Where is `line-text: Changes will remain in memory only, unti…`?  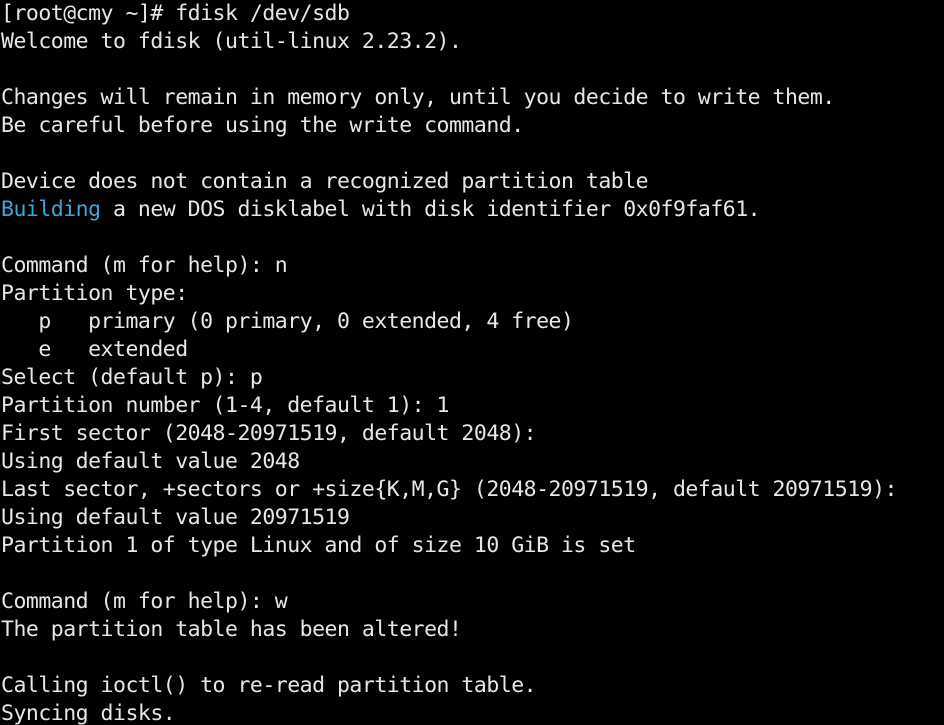 line-text: Changes will remain in memory only, unti… is located at coordinates (418, 97).